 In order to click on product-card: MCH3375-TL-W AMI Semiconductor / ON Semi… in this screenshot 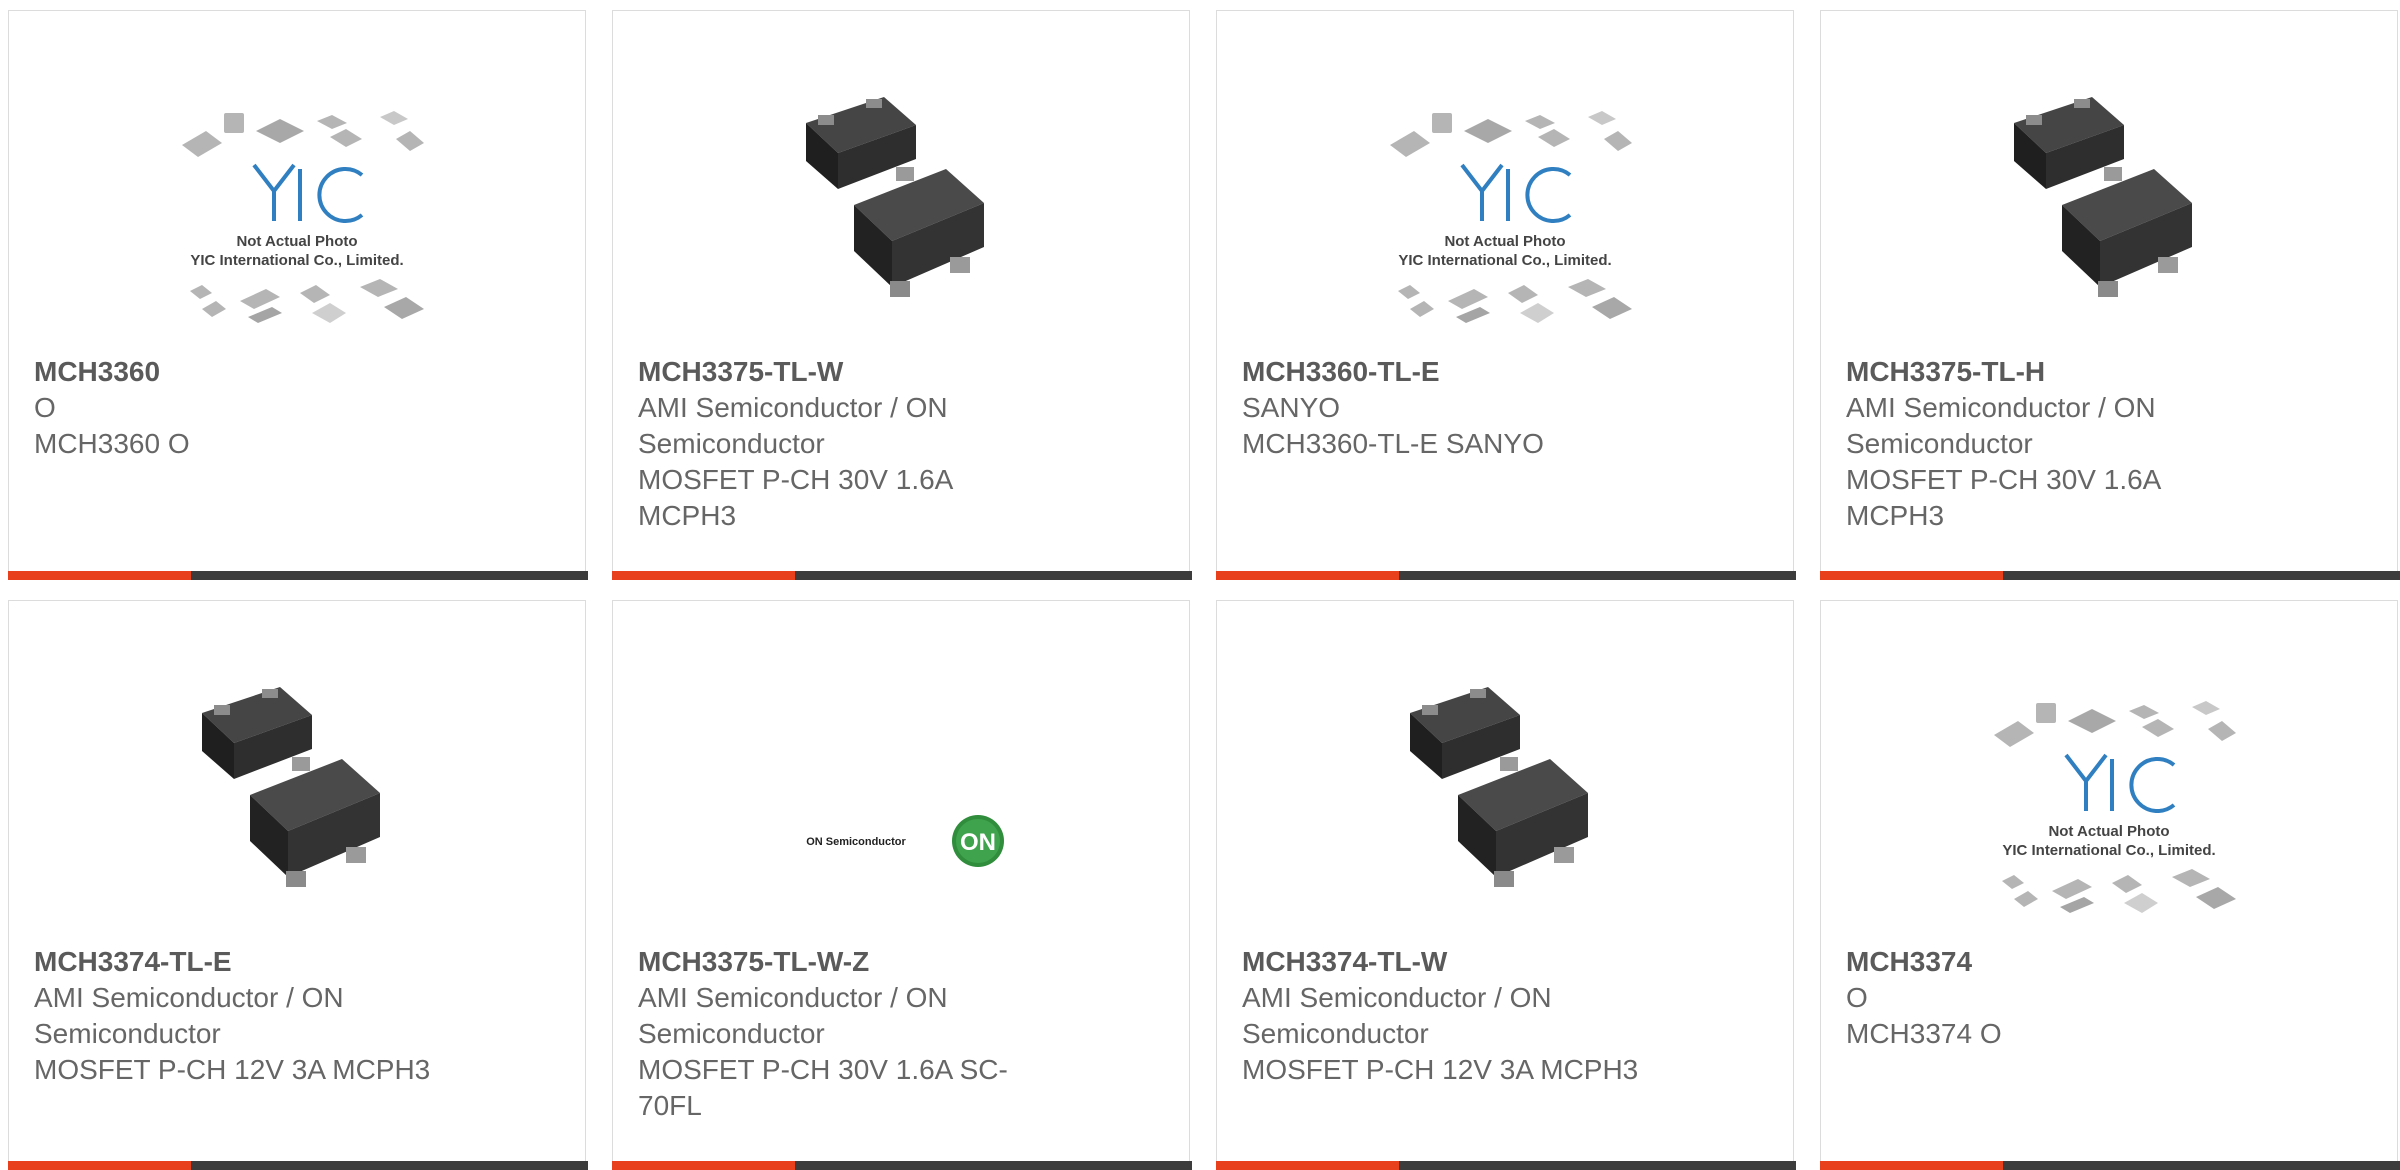, I will do `click(902, 295)`.